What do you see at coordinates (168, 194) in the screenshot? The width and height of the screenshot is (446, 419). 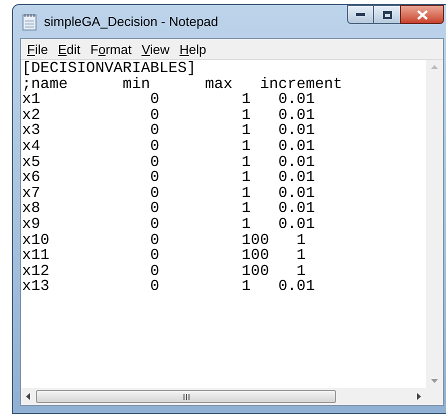 I see `text-line: x7 0 1 0.01` at bounding box center [168, 194].